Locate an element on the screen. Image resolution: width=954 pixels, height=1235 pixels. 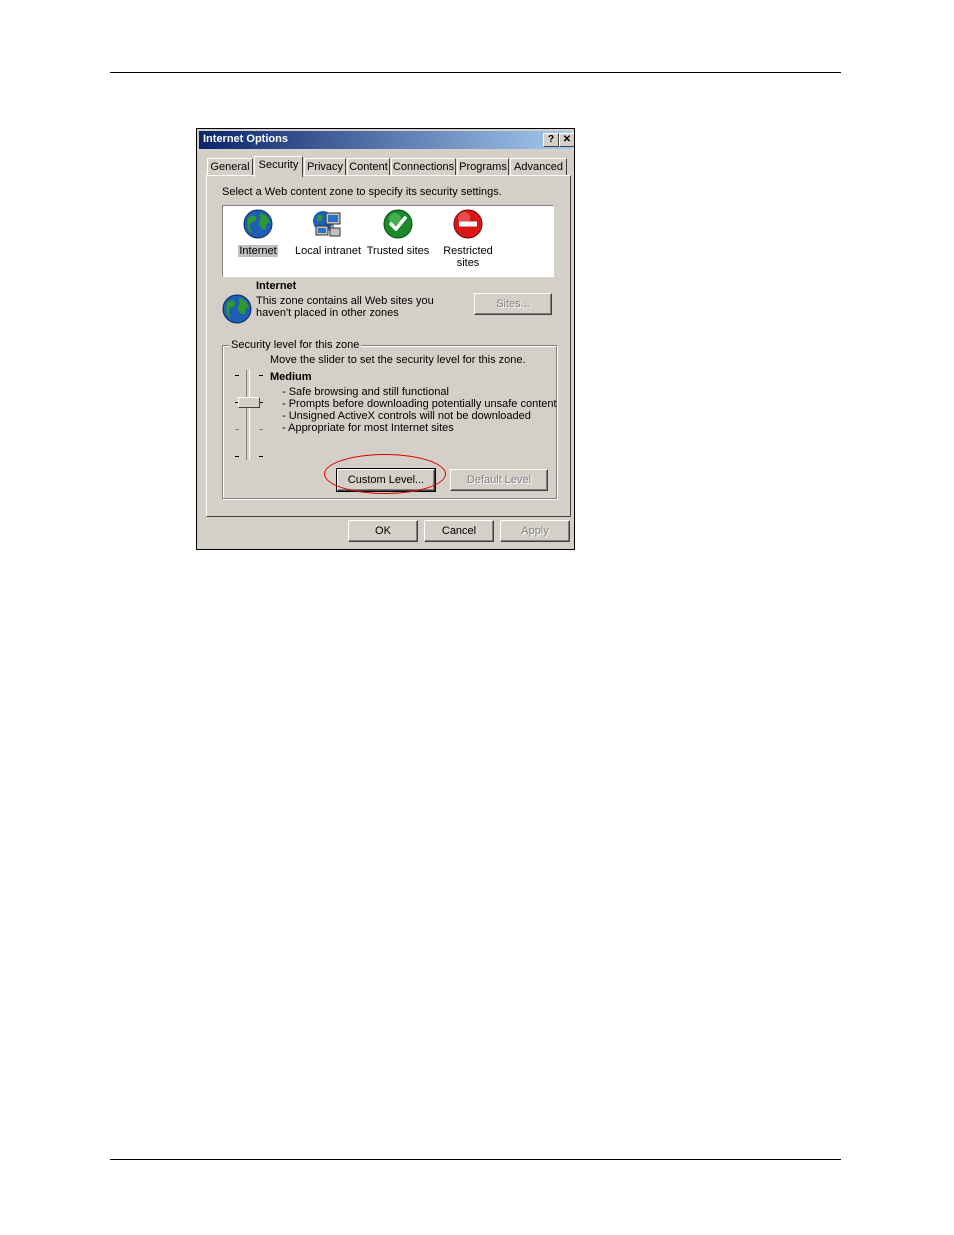
tab-advanced: Advanced is located at coordinates (538, 166).